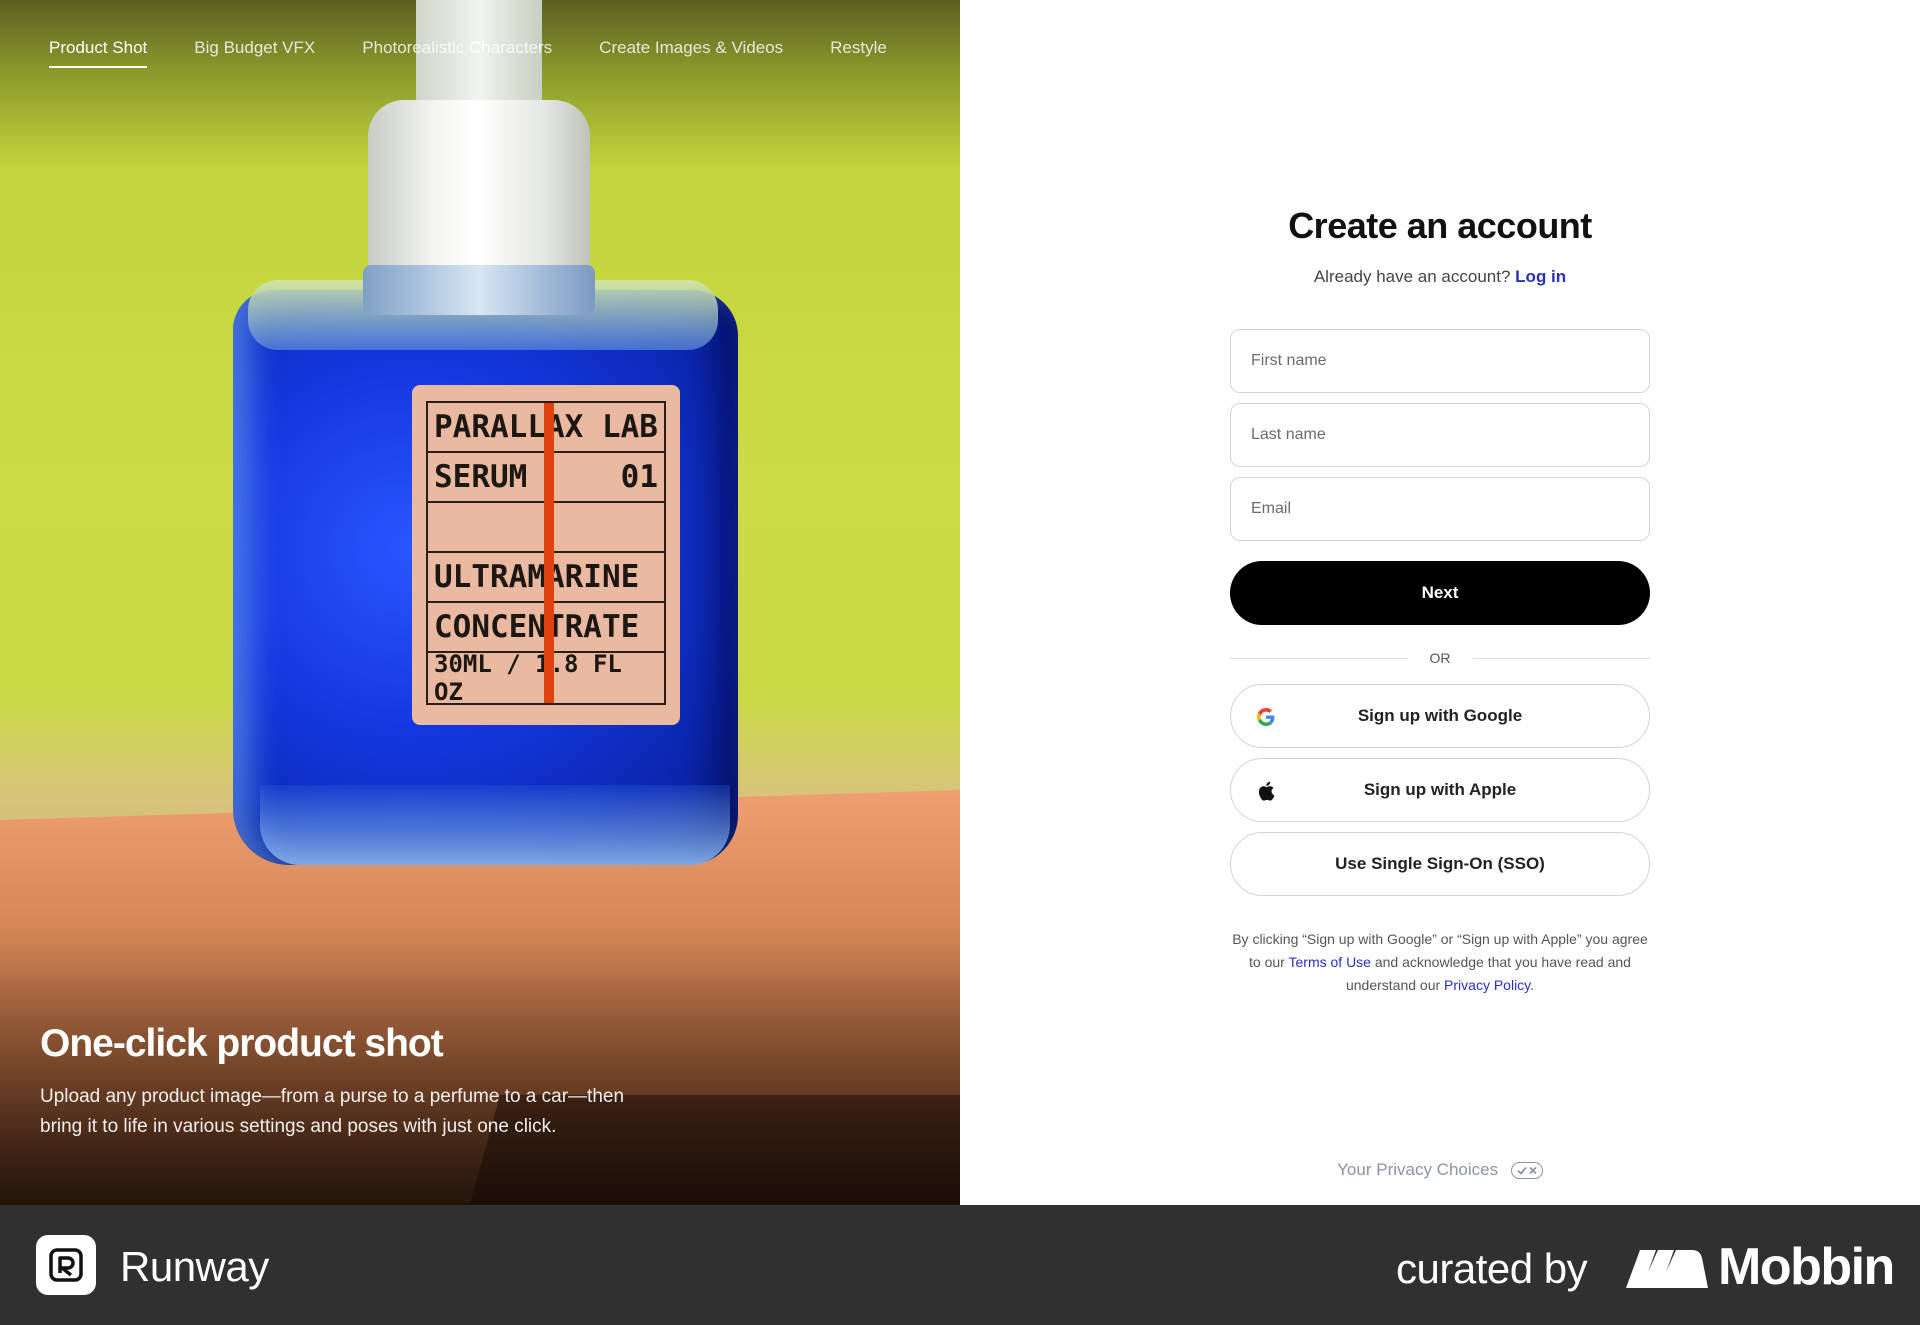 Image resolution: width=1920 pixels, height=1325 pixels. Describe the element at coordinates (537, 627) in the screenshot. I see `label-concentrate: CONCENTRATE` at that location.